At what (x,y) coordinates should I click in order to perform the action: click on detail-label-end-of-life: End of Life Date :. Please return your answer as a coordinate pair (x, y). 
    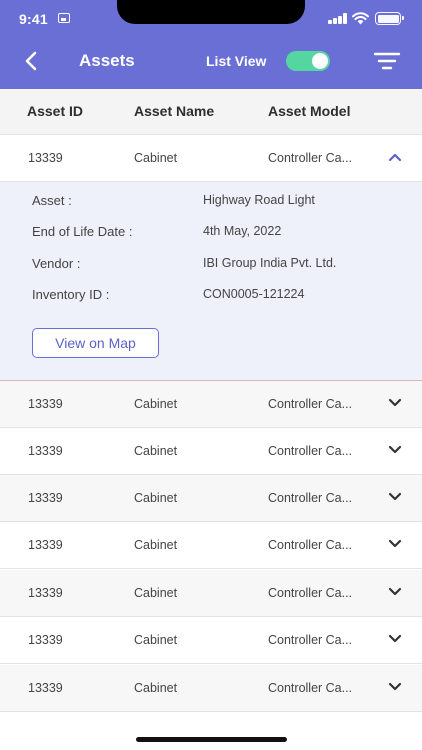
    Looking at the image, I should click on (82, 231).